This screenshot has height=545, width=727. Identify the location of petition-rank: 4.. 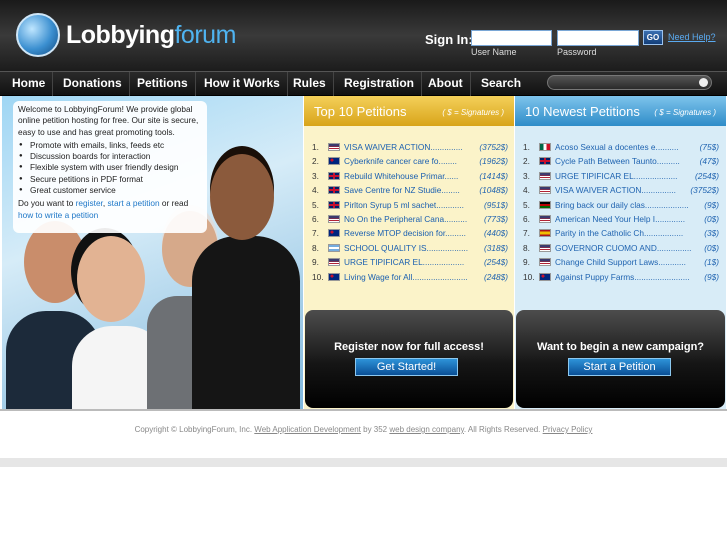
(526, 190).